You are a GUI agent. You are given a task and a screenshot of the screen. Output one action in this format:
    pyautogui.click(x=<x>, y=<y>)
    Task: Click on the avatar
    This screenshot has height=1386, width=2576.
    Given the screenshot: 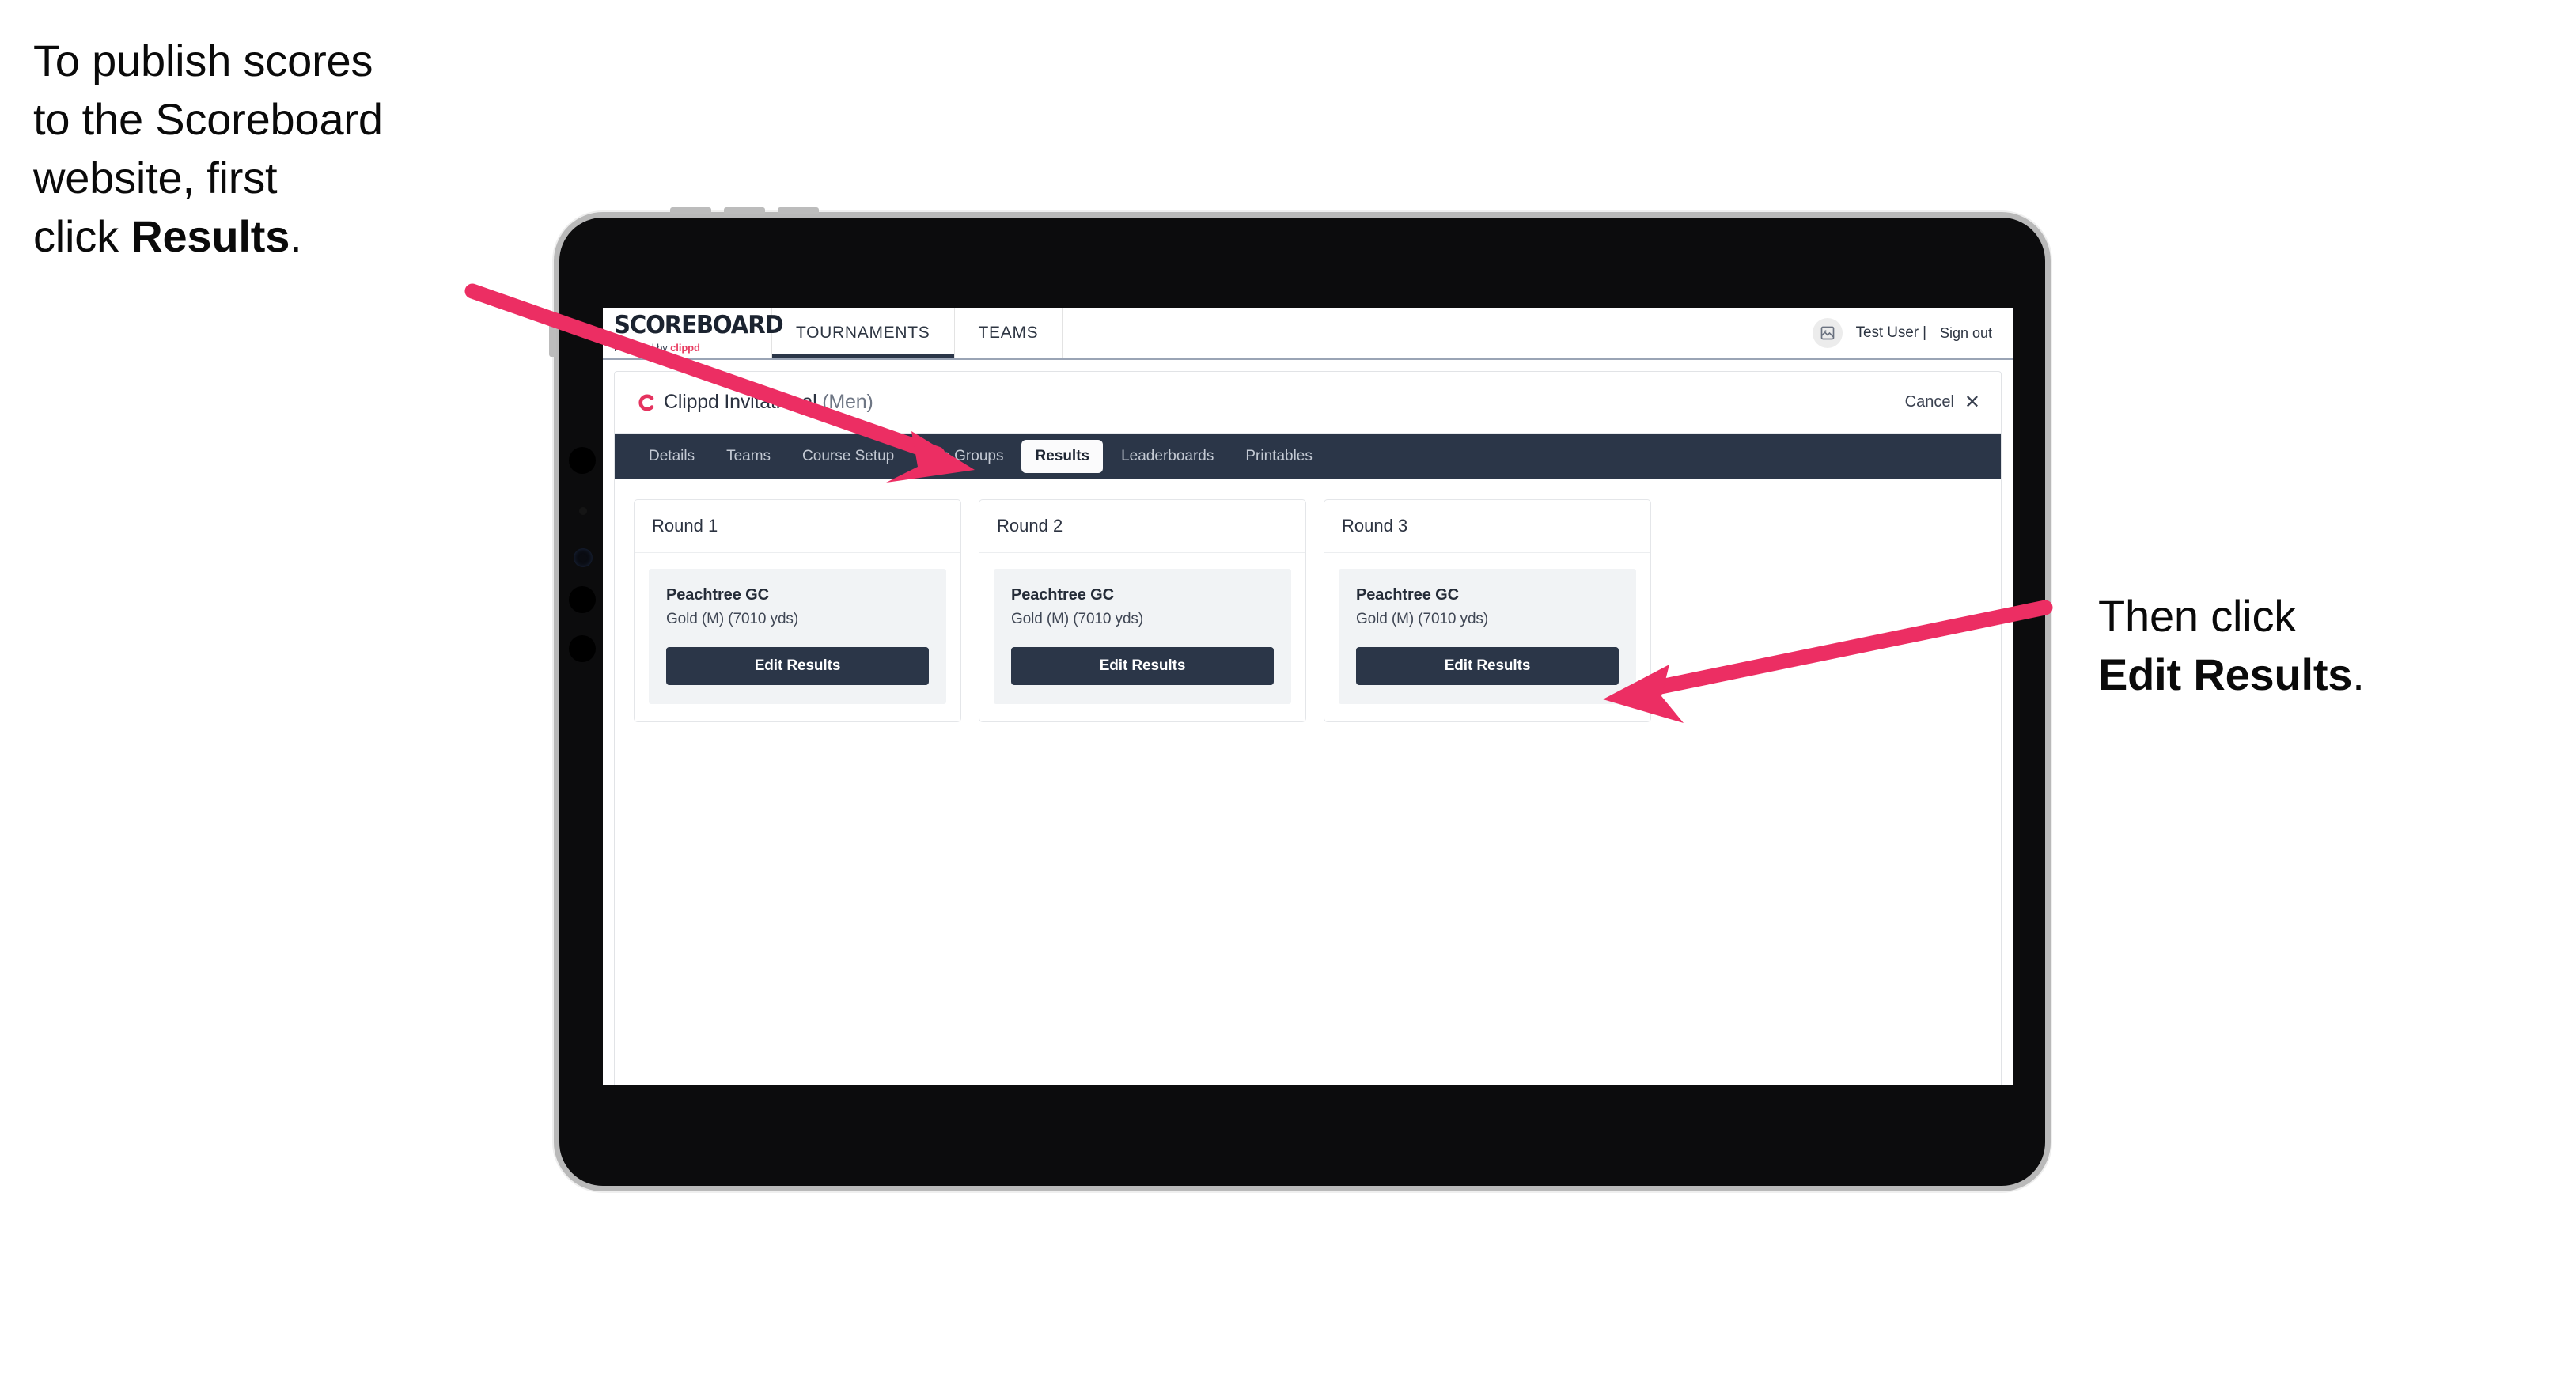 What is the action you would take?
    pyautogui.click(x=1827, y=333)
    